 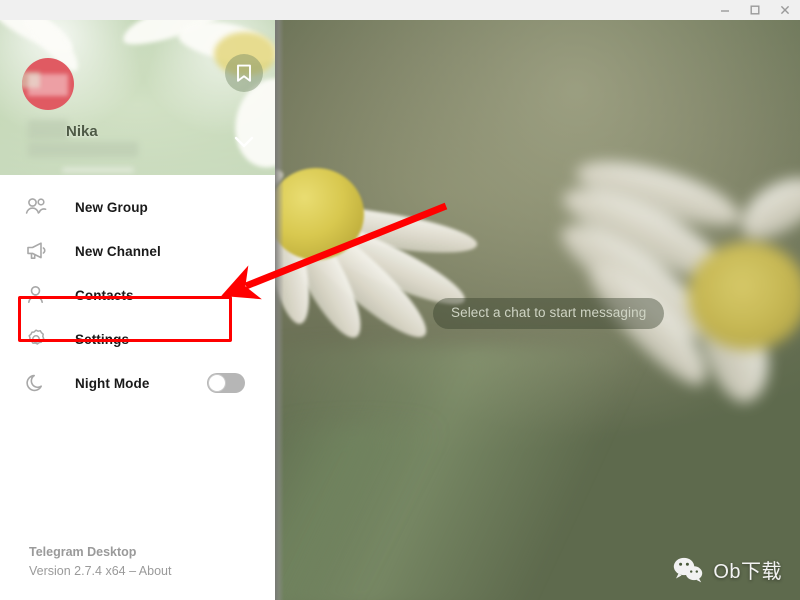 I want to click on maximize-icon, so click(x=755, y=10).